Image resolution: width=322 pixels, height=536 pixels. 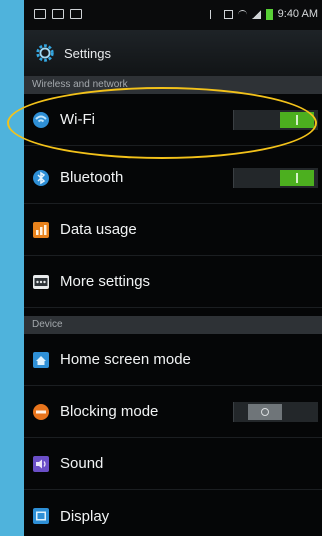 What do you see at coordinates (98, 229) in the screenshot?
I see `data-usage-label: Data usage` at bounding box center [98, 229].